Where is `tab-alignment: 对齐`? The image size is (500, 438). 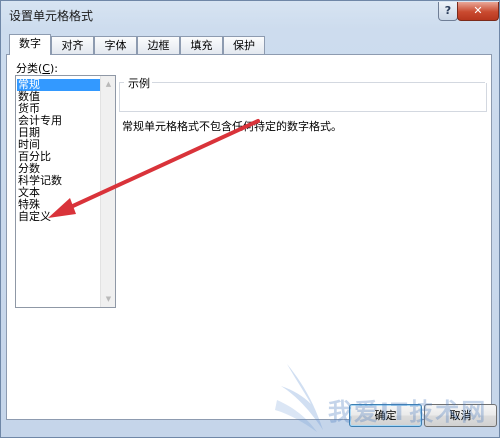
tab-alignment: 对齐 is located at coordinates (72, 45).